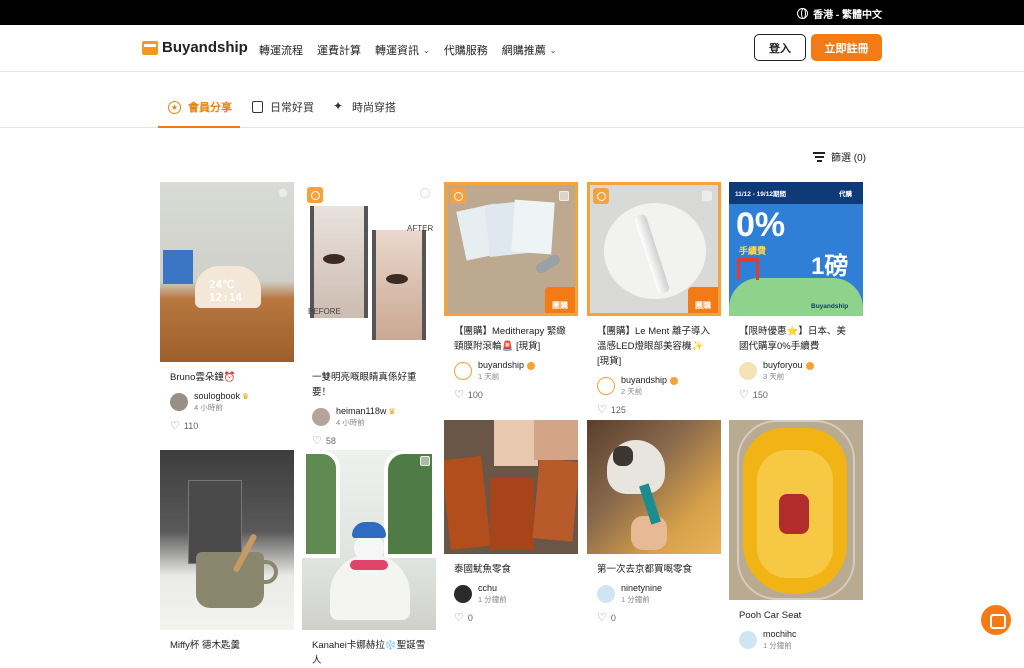  Describe the element at coordinates (174, 107) in the screenshot. I see `star-icon: ★` at that location.